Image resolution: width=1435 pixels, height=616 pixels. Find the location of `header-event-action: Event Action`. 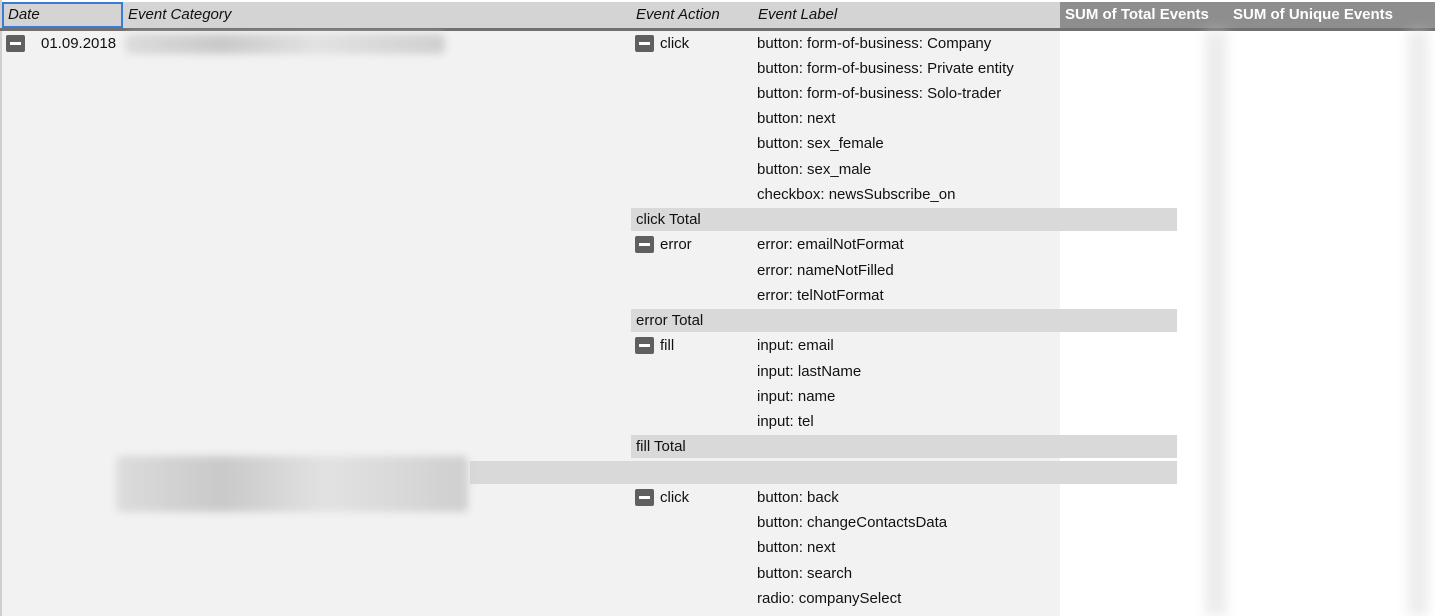

header-event-action: Event Action is located at coordinates (692, 15).